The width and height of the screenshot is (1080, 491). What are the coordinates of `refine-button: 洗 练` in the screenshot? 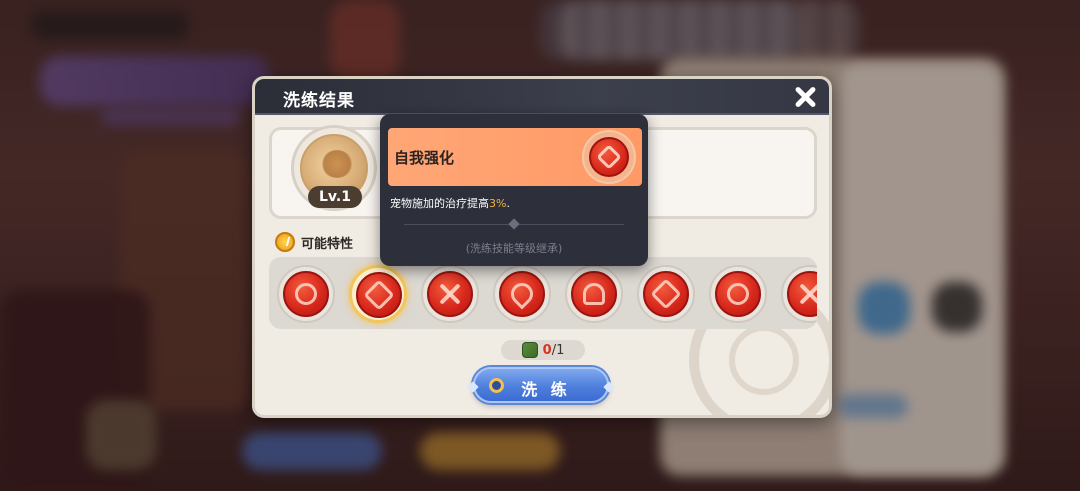 It's located at (541, 385).